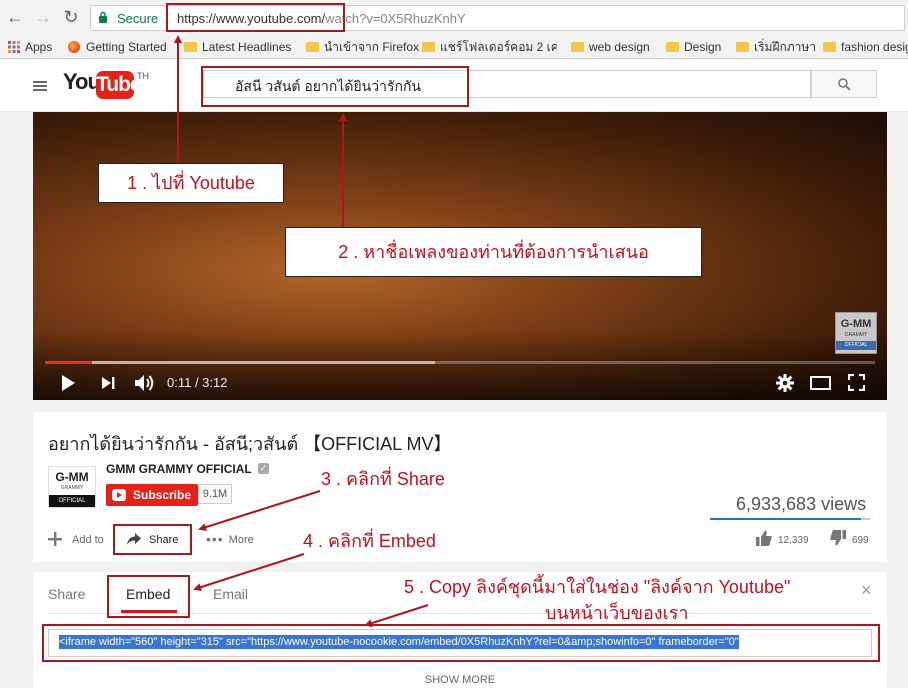 The width and height of the screenshot is (908, 688). What do you see at coordinates (383, 479) in the screenshot?
I see `callout-step-3: 3 . คลิกที่ Share` at bounding box center [383, 479].